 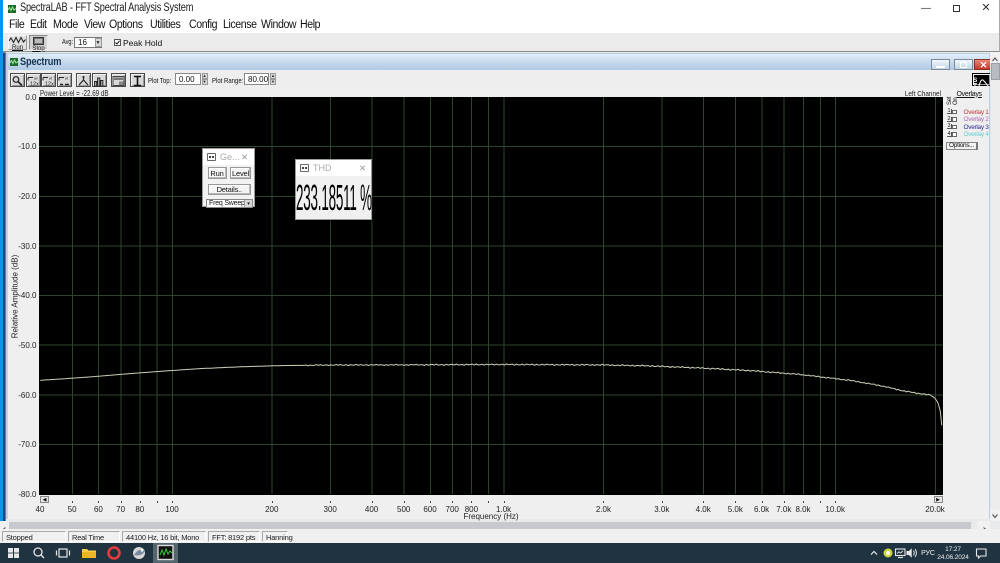 What do you see at coordinates (975, 84) in the screenshot?
I see `svg-text: T` at bounding box center [975, 84].